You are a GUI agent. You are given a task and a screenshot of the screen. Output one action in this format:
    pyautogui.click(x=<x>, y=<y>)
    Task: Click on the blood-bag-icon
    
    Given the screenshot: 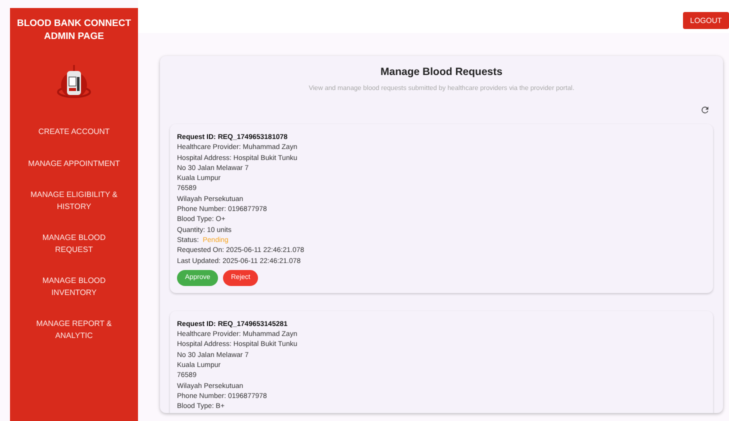 What is the action you would take?
    pyautogui.click(x=74, y=83)
    